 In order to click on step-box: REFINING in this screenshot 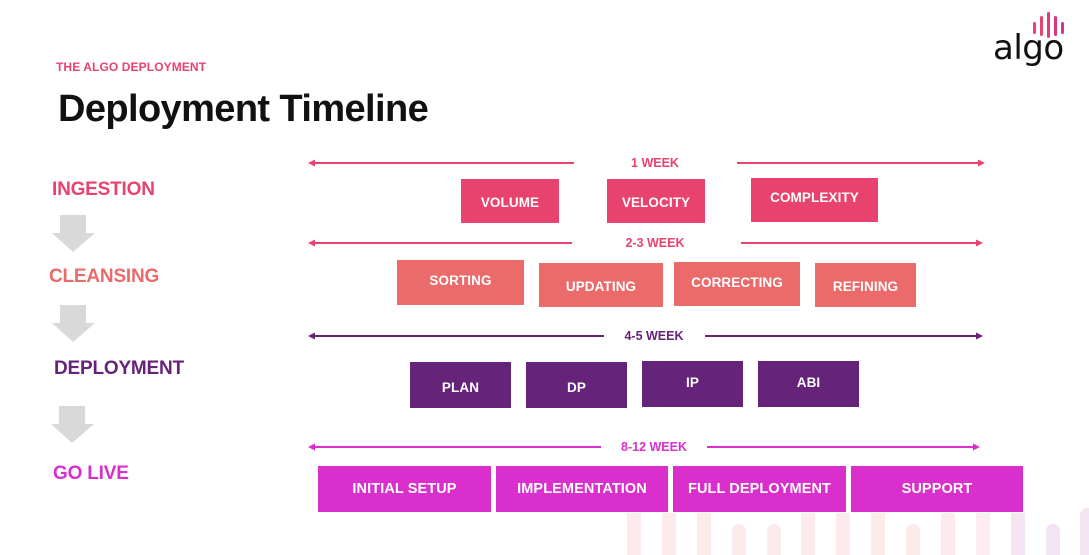, I will do `click(865, 285)`.